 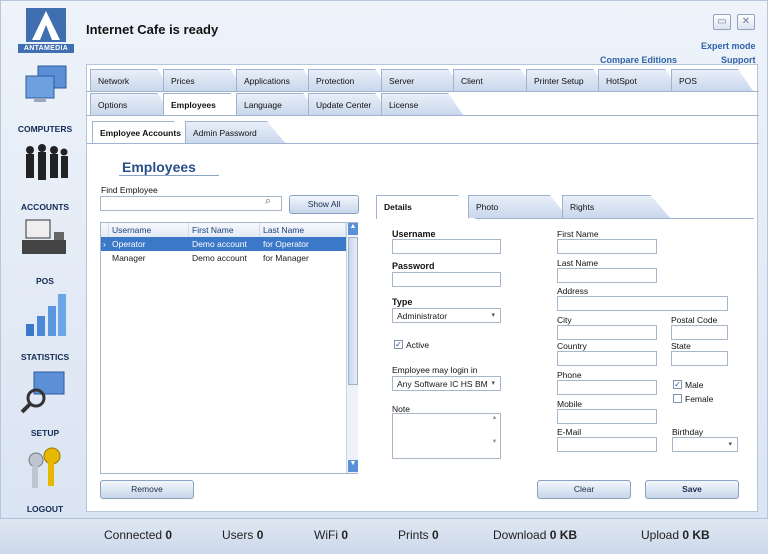 I want to click on tab-admin-password: Admin Password, so click(x=235, y=132).